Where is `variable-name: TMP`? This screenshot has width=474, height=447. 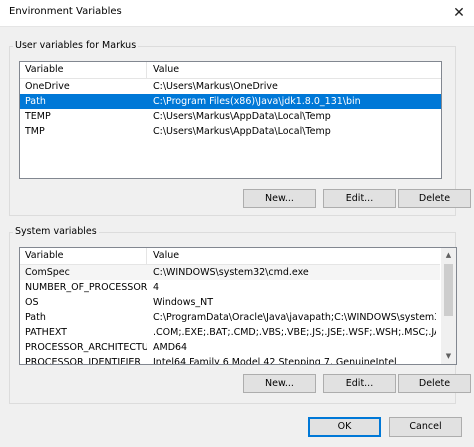 variable-name: TMP is located at coordinates (35, 131).